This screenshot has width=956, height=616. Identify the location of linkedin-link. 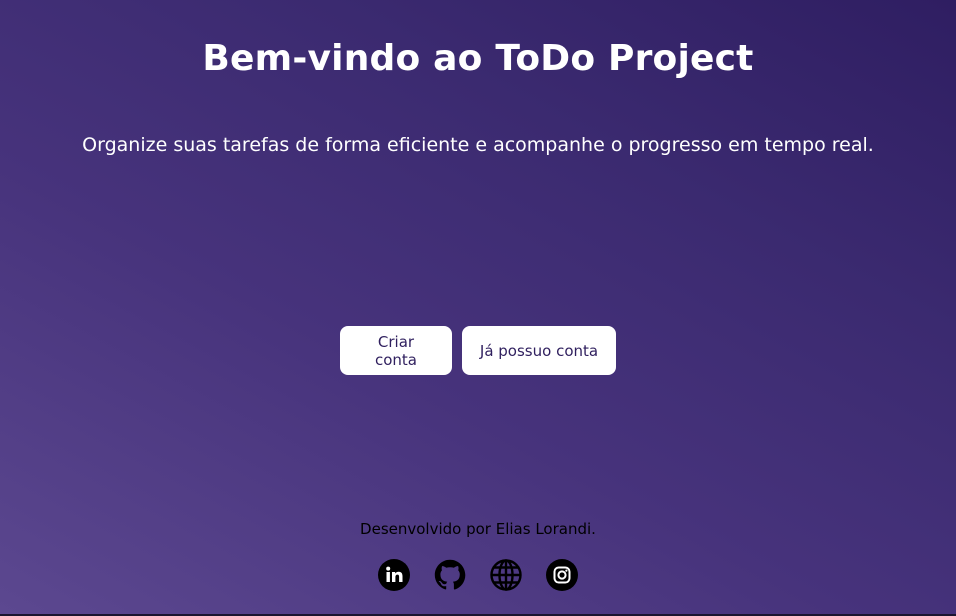
(394, 575).